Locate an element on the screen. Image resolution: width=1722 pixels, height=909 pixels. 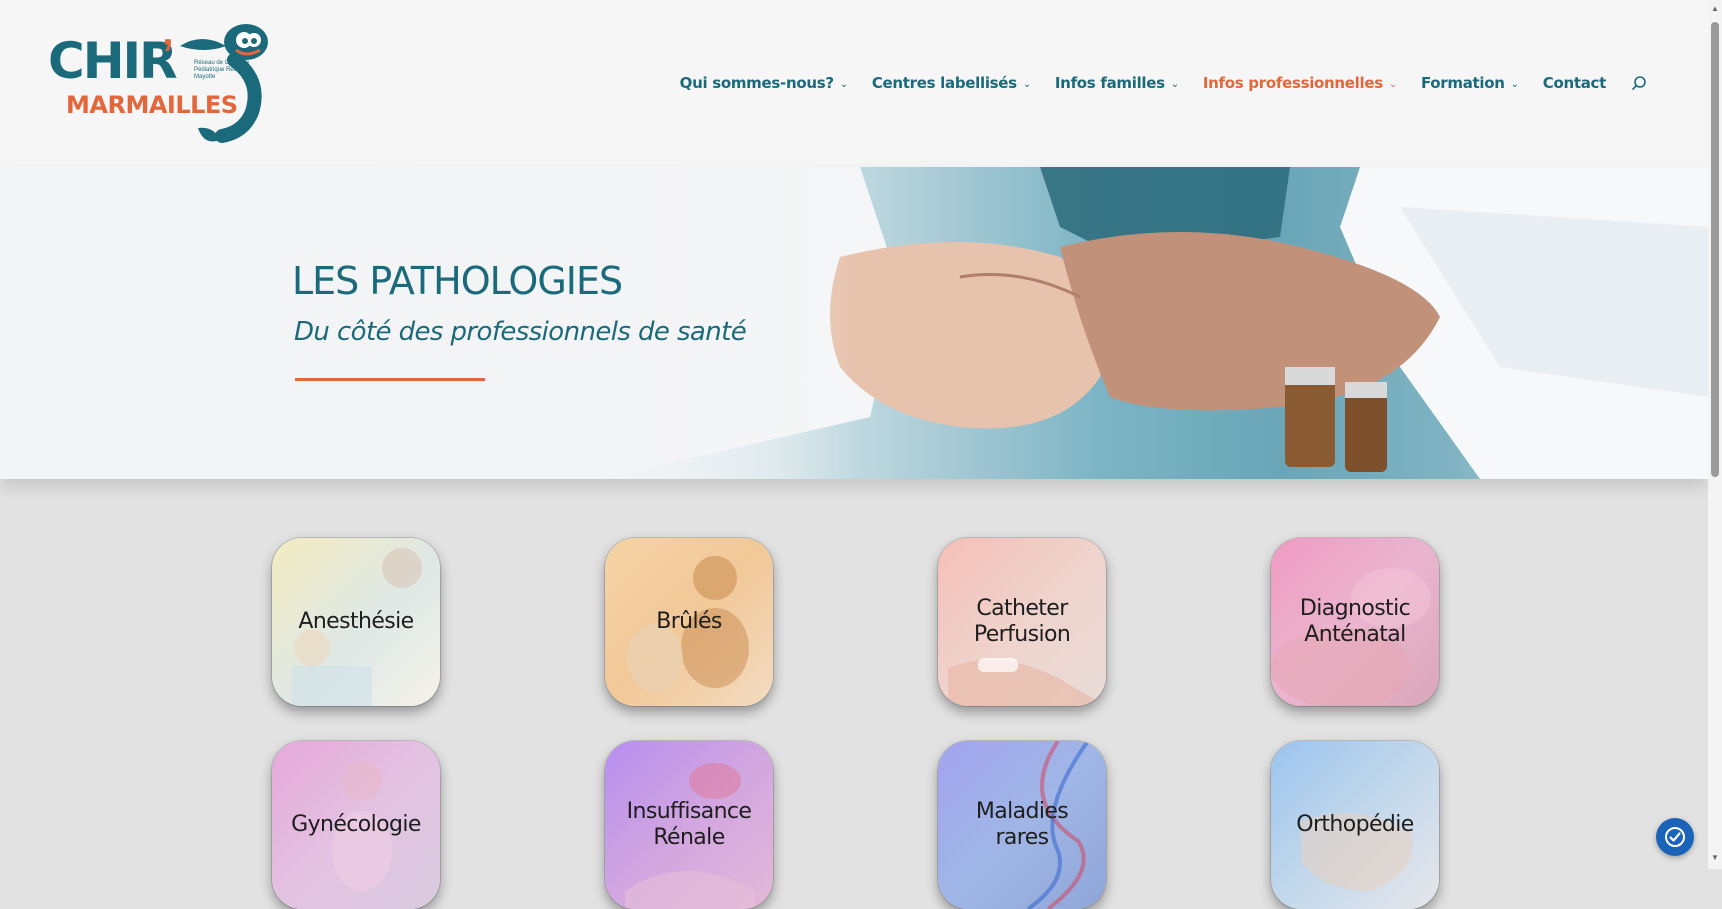
nav-item-qui-sommes-nous: Qui sommes-nous? ⌄ is located at coordinates (764, 83).